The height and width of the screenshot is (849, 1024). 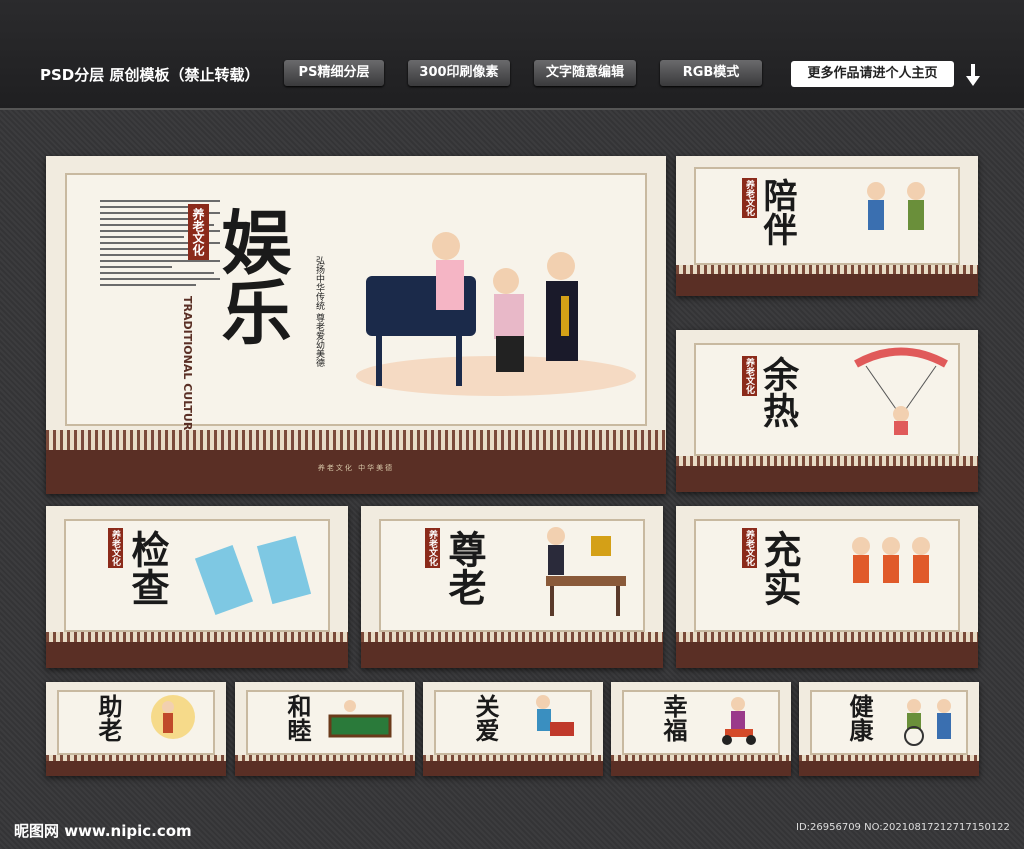 What do you see at coordinates (513, 729) in the screenshot?
I see `panel-care: 关爱` at bounding box center [513, 729].